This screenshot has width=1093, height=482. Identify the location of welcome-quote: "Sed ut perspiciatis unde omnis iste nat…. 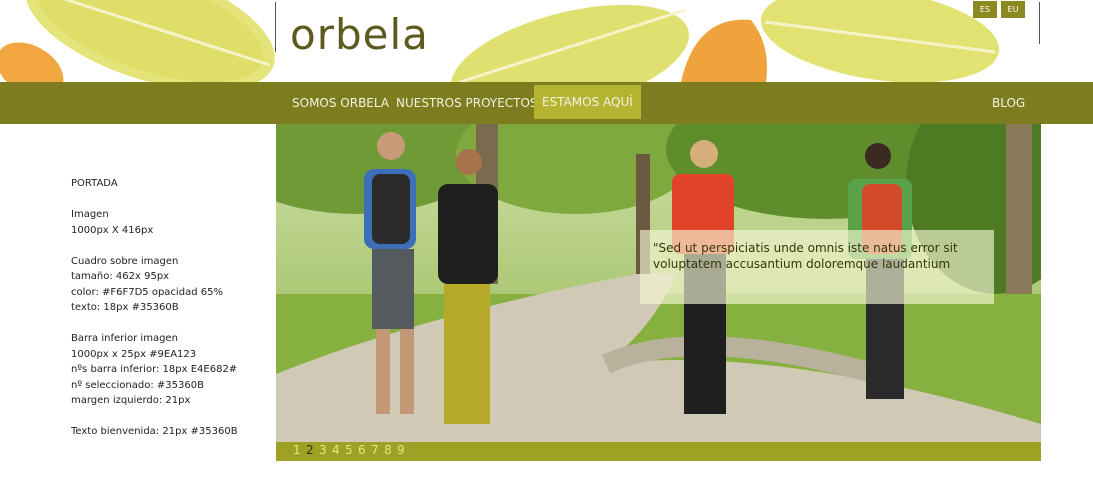
(805, 256).